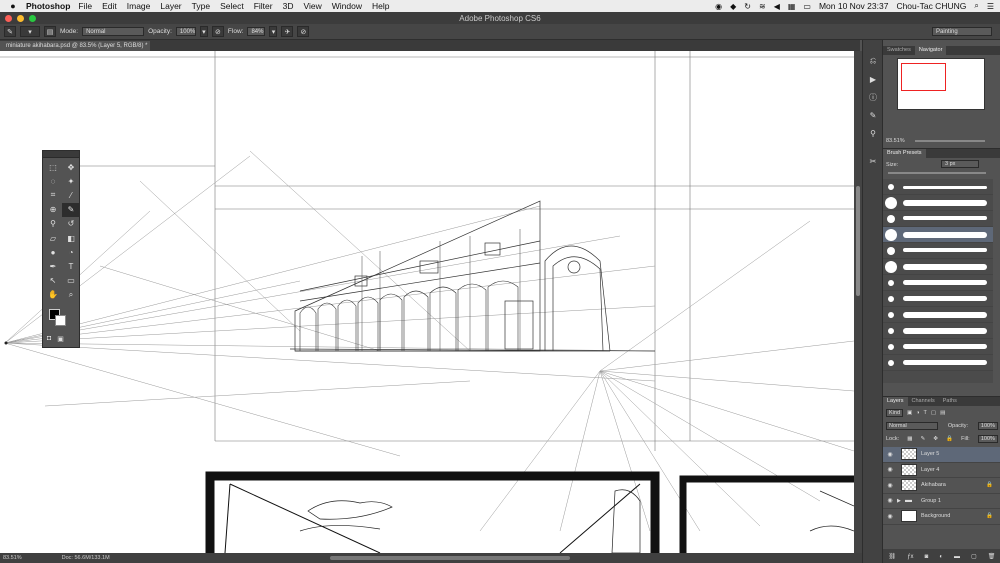 The height and width of the screenshot is (563, 1000). What do you see at coordinates (933, 485) in the screenshot?
I see `layer-name: Akihabara` at bounding box center [933, 485].